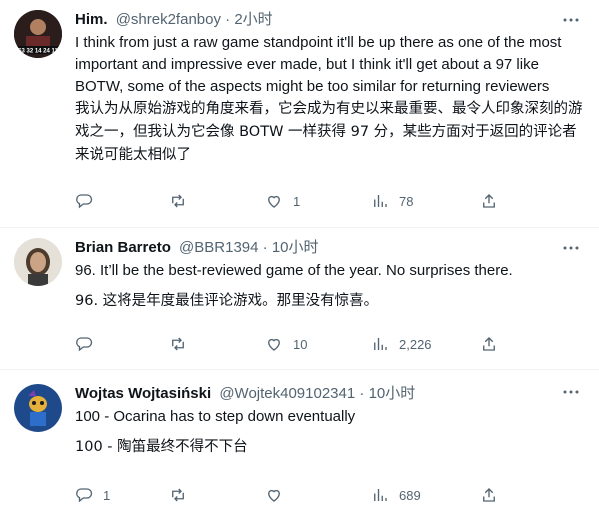  I want to click on user-handle: @Wojtek409102341, so click(287, 393).